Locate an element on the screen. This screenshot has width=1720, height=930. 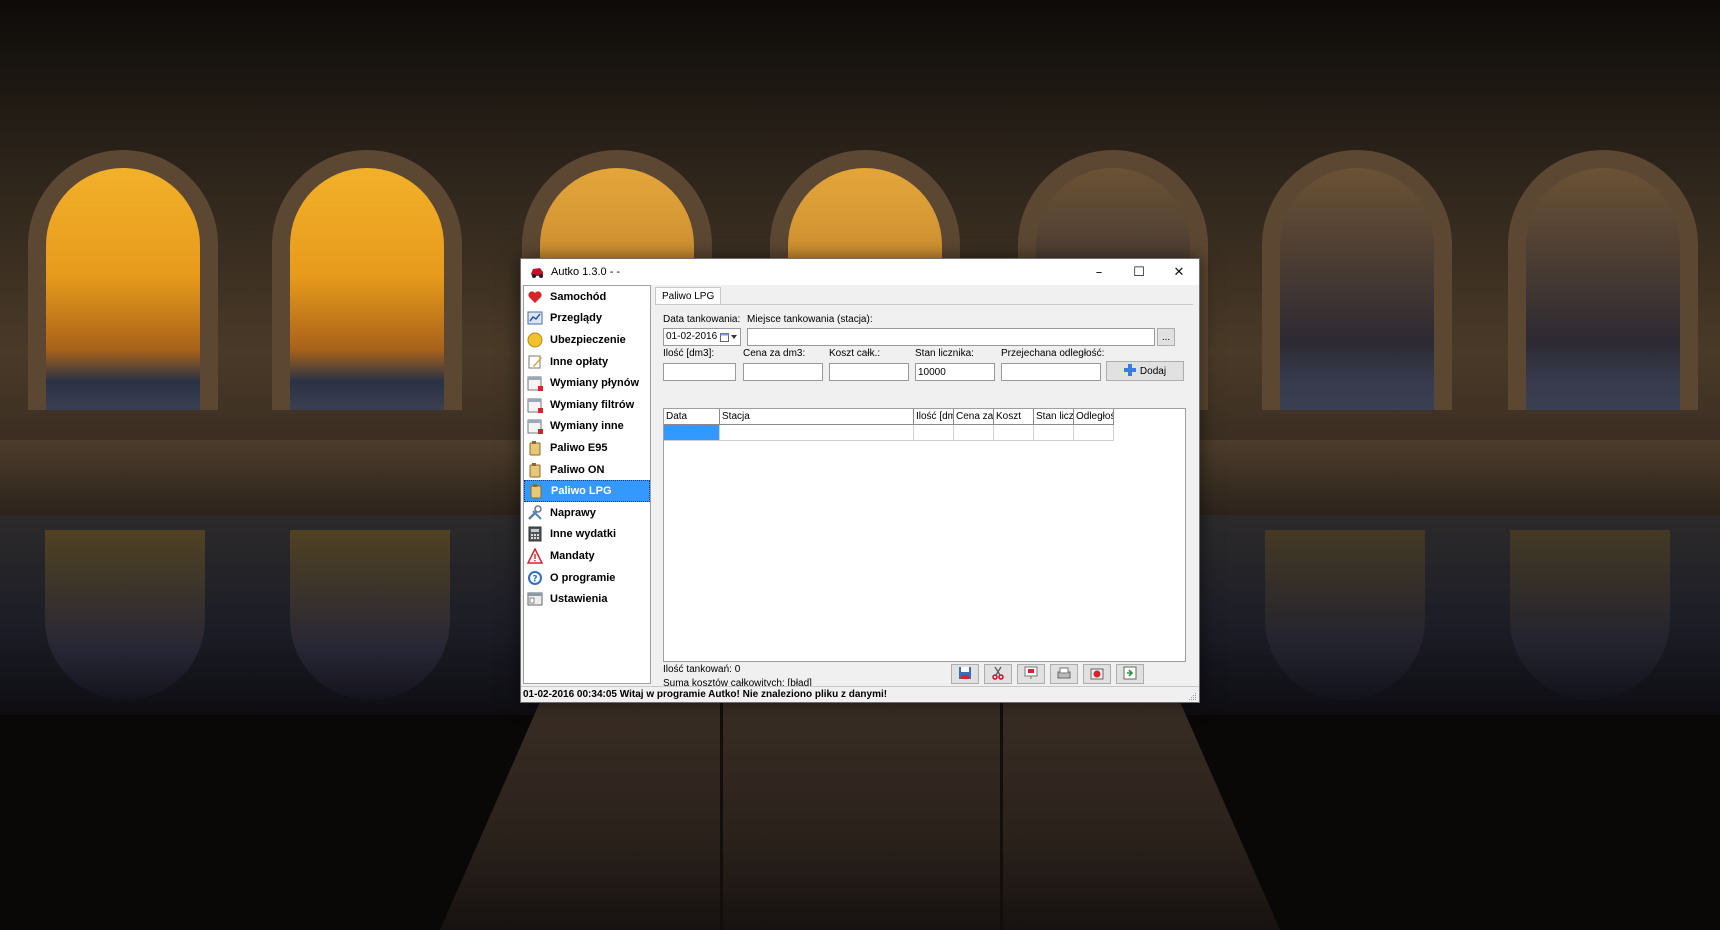
sidebar-item-naprawy: Naprawy is located at coordinates (587, 513).